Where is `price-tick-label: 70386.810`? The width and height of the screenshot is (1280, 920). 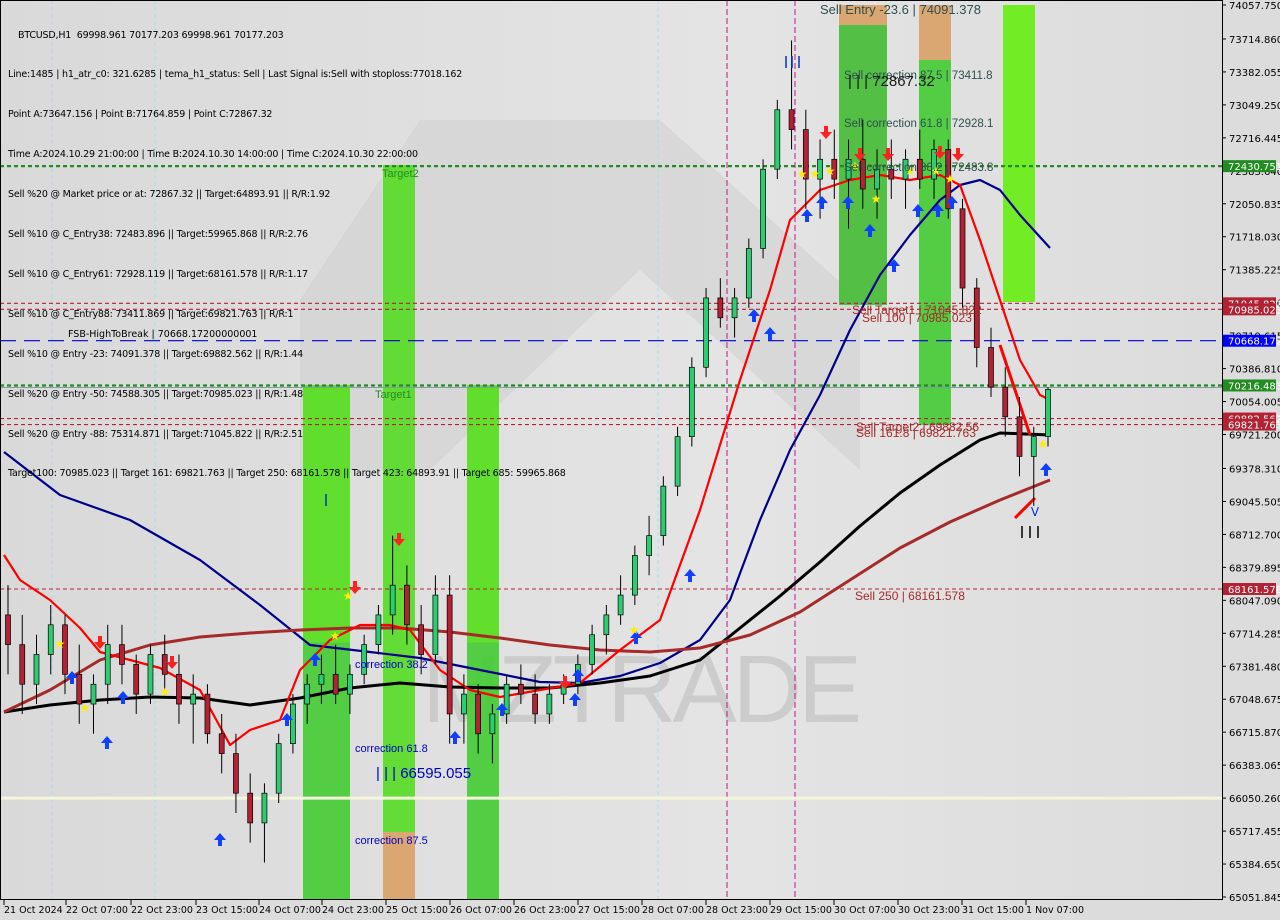
price-tick-label: 70386.810 is located at coordinates (1254, 370).